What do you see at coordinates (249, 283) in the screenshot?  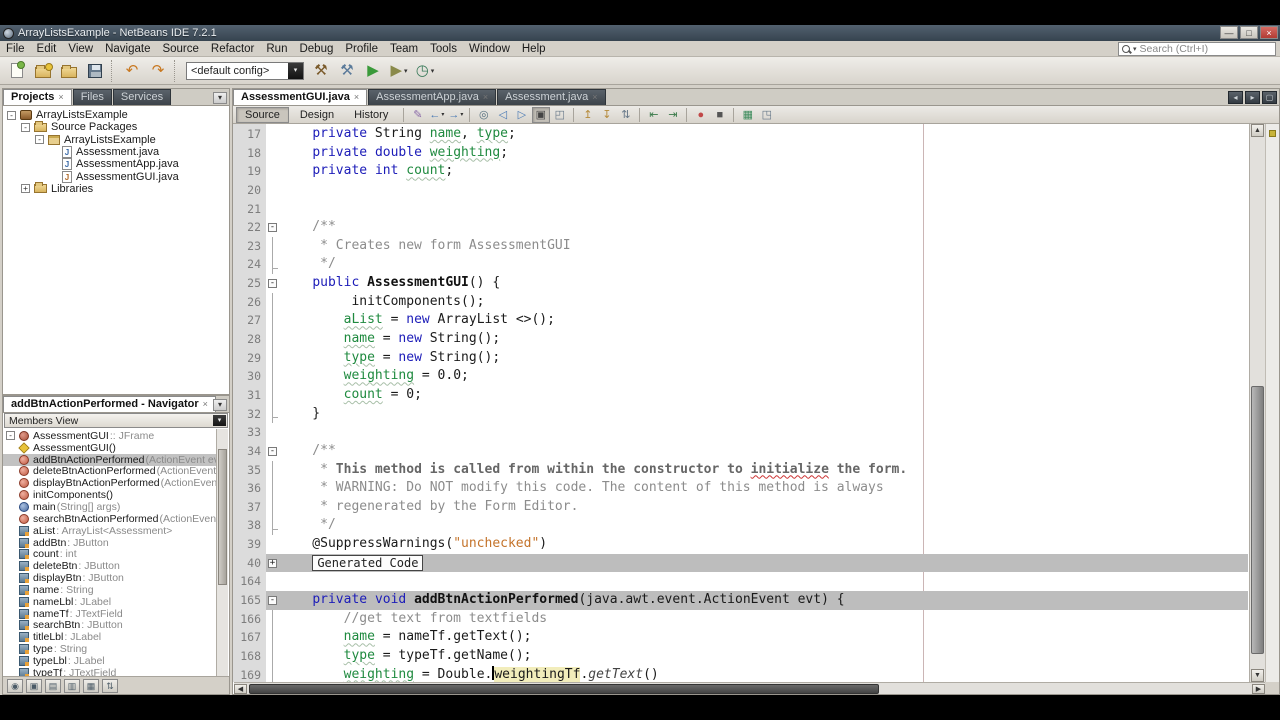 I see `line-number: 25` at bounding box center [249, 283].